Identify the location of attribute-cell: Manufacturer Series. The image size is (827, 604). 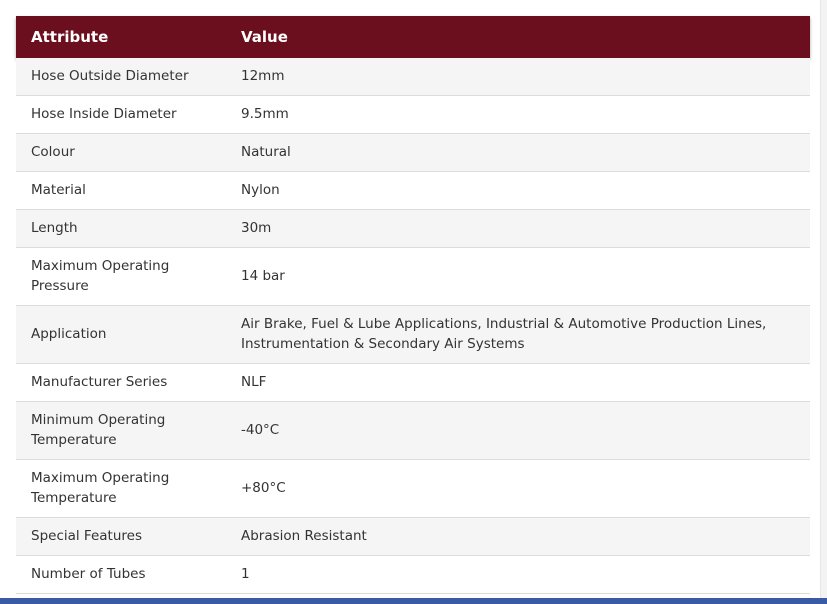
(121, 382).